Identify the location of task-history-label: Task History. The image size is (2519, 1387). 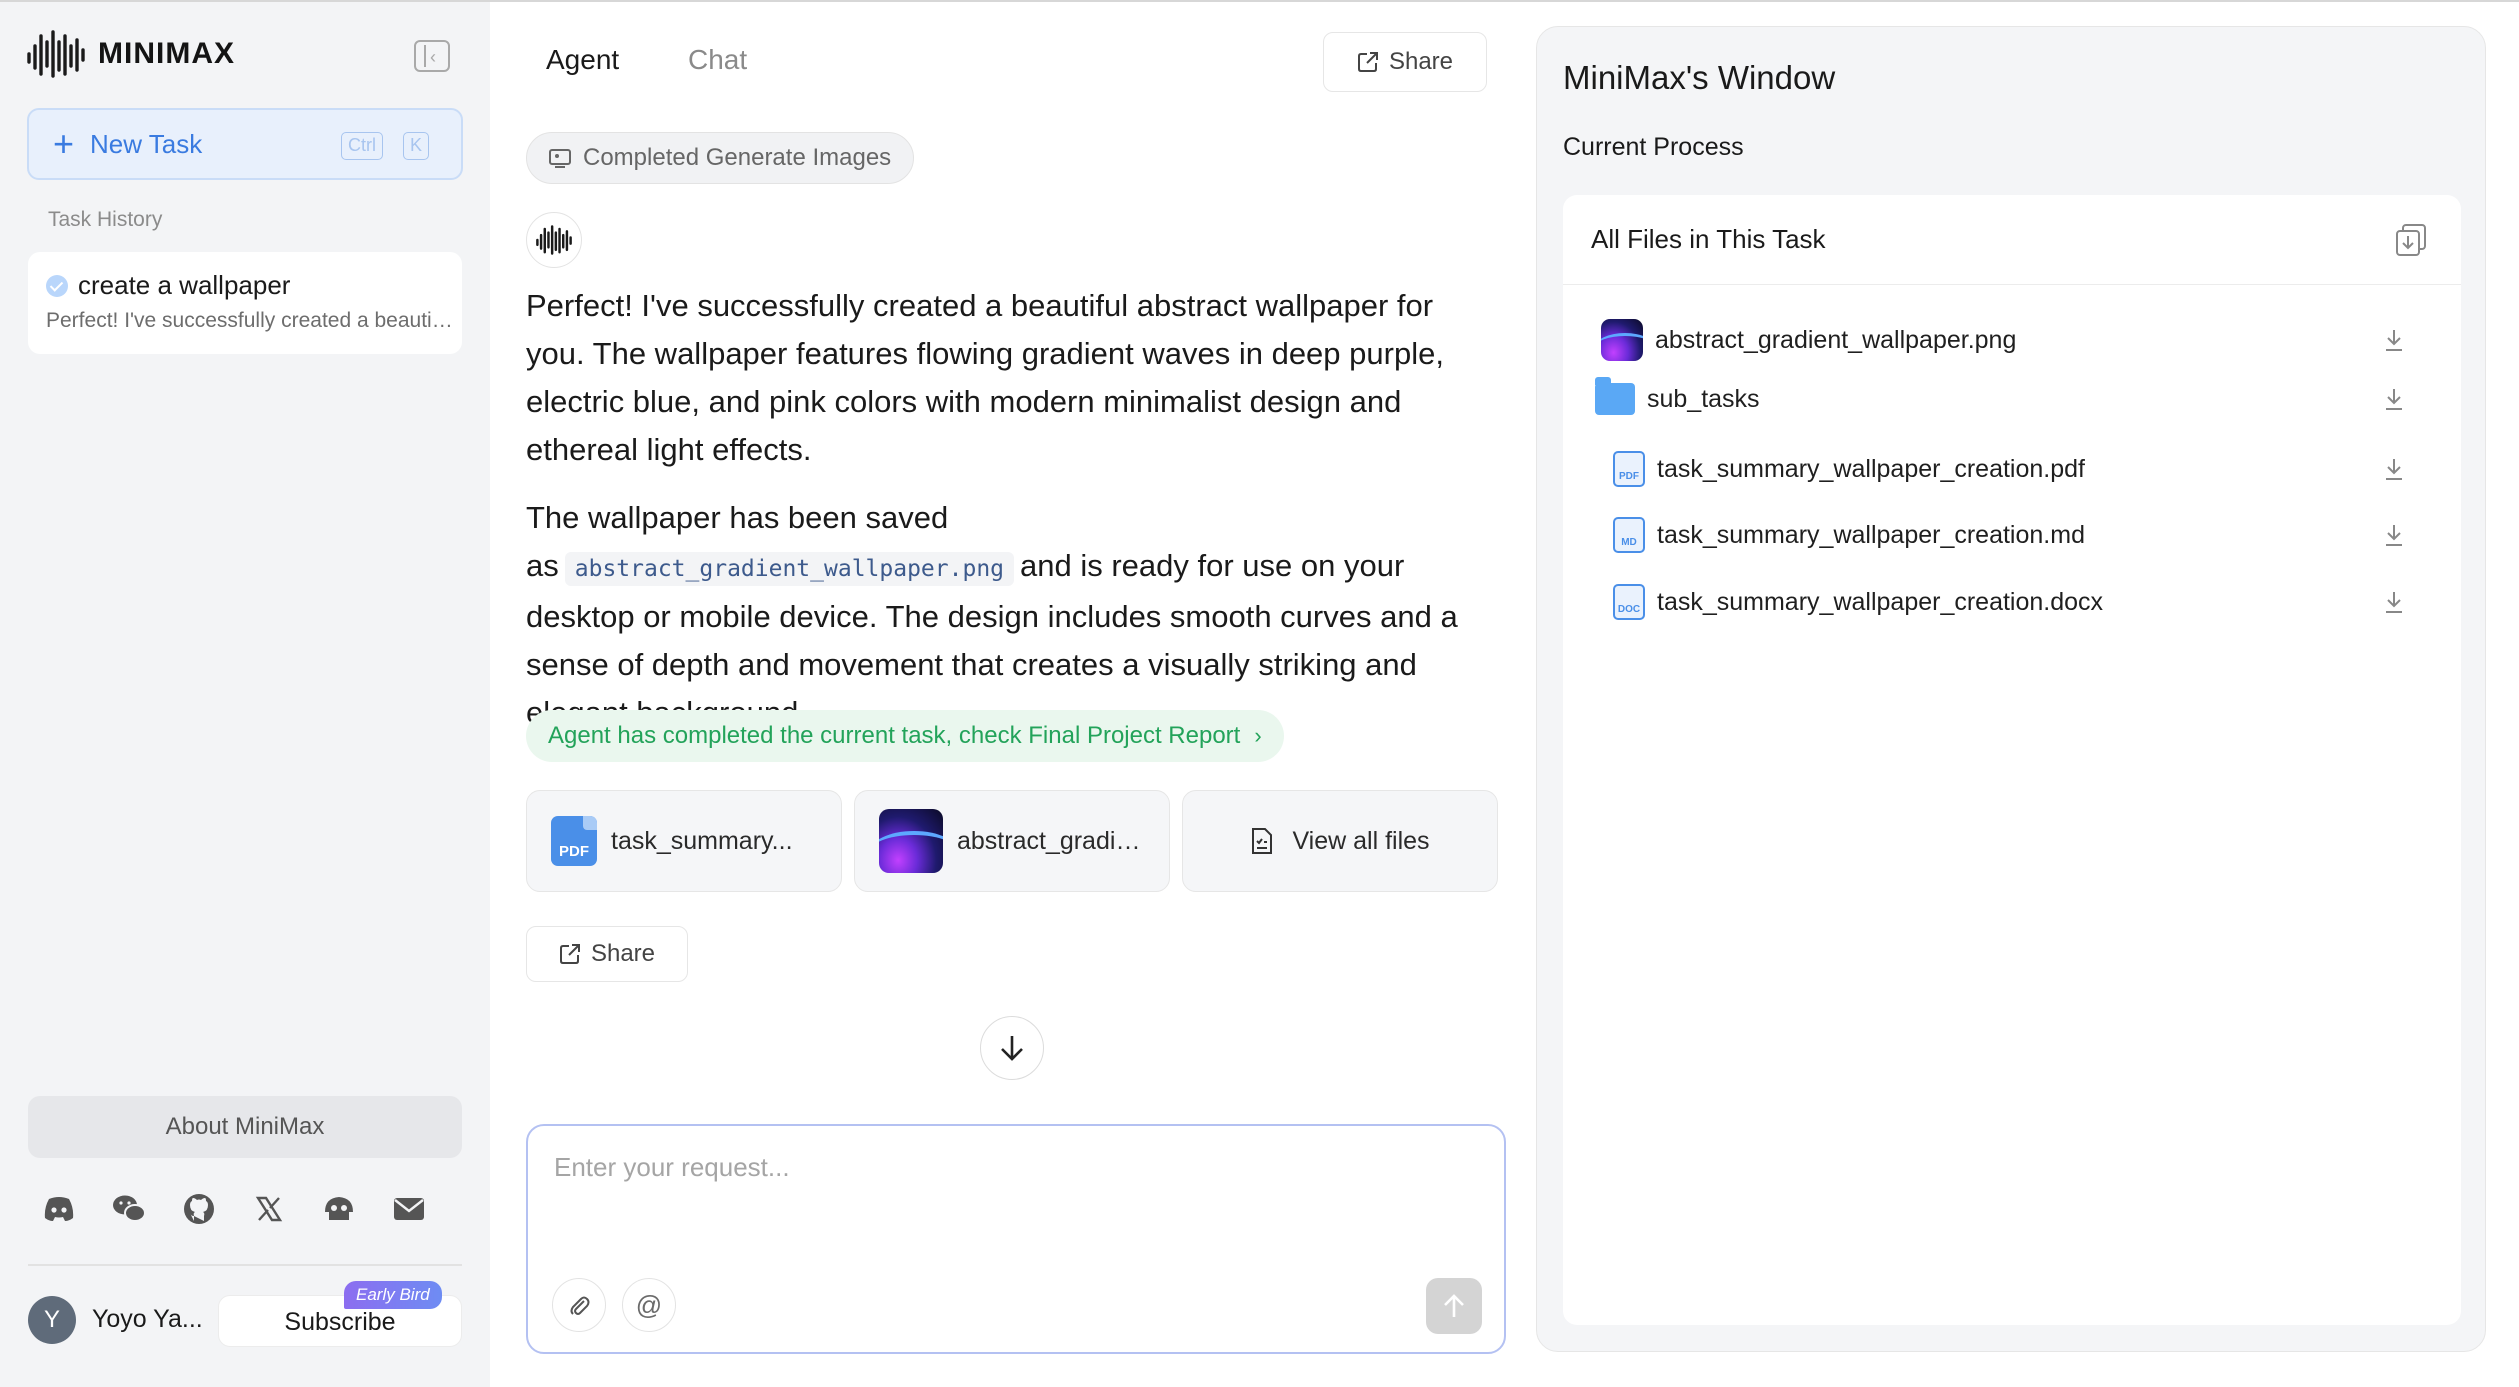
(105, 219).